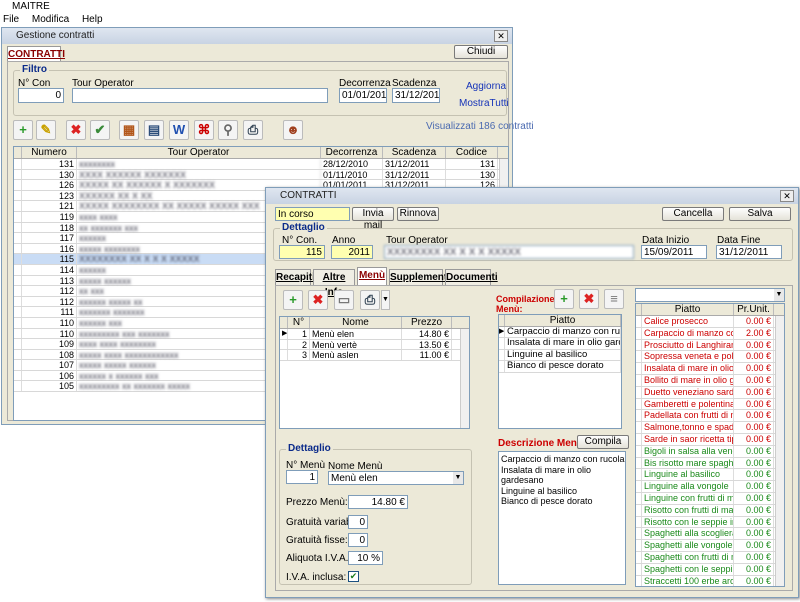  I want to click on rinnova-button: Rinnova, so click(418, 214).